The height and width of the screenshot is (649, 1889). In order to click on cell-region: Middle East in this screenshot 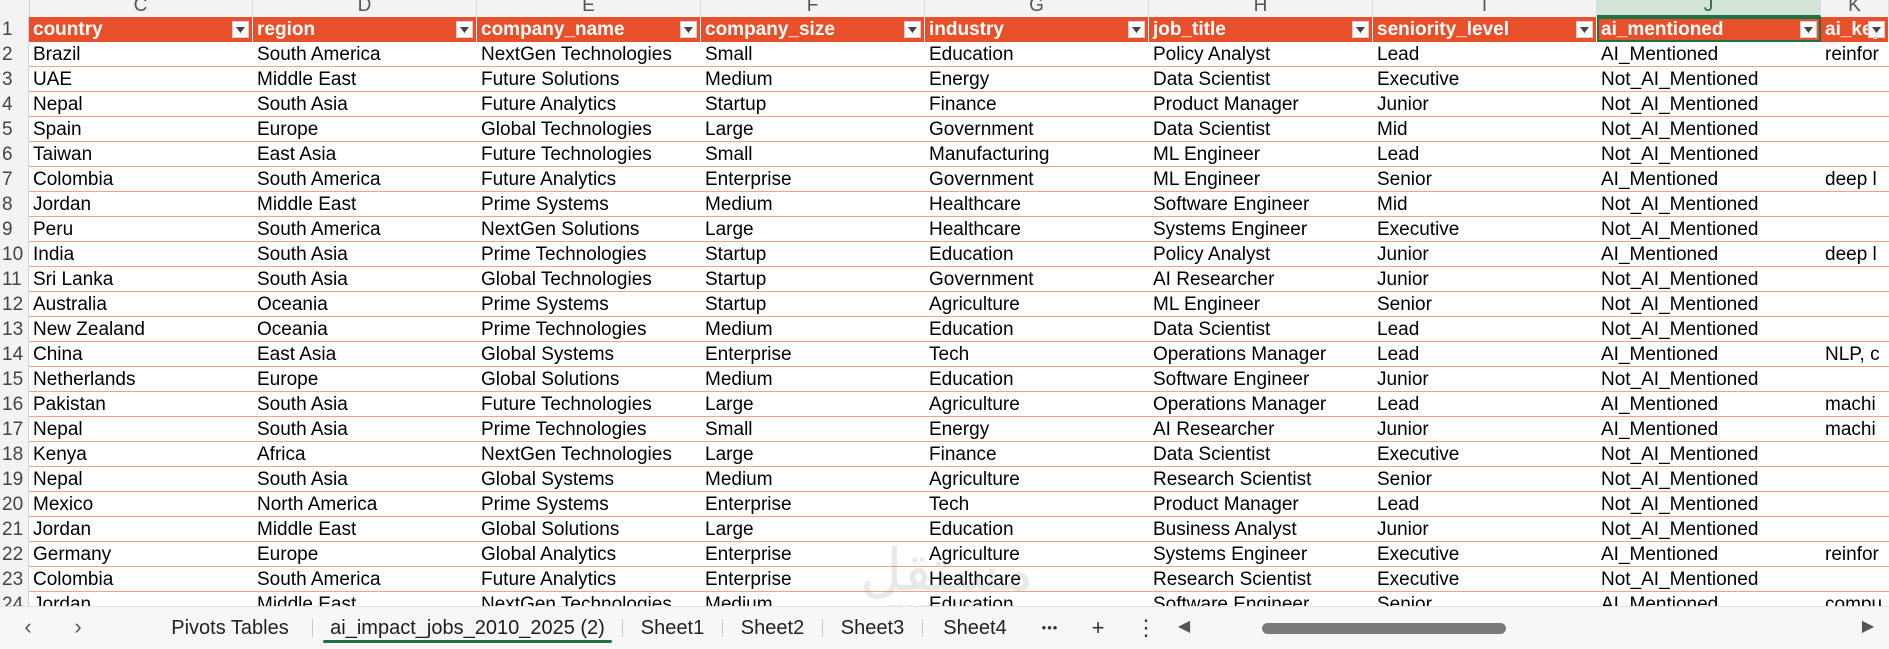, I will do `click(365, 599)`.